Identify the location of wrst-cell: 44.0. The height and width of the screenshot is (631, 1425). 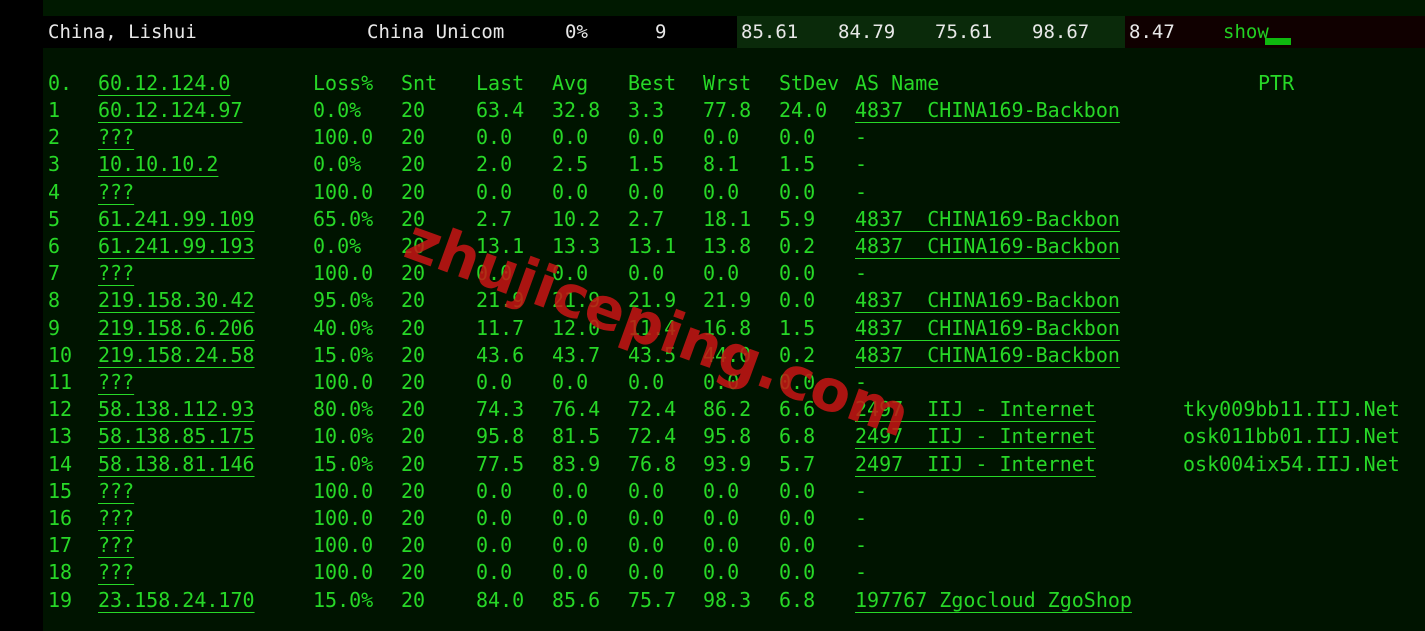
(727, 354).